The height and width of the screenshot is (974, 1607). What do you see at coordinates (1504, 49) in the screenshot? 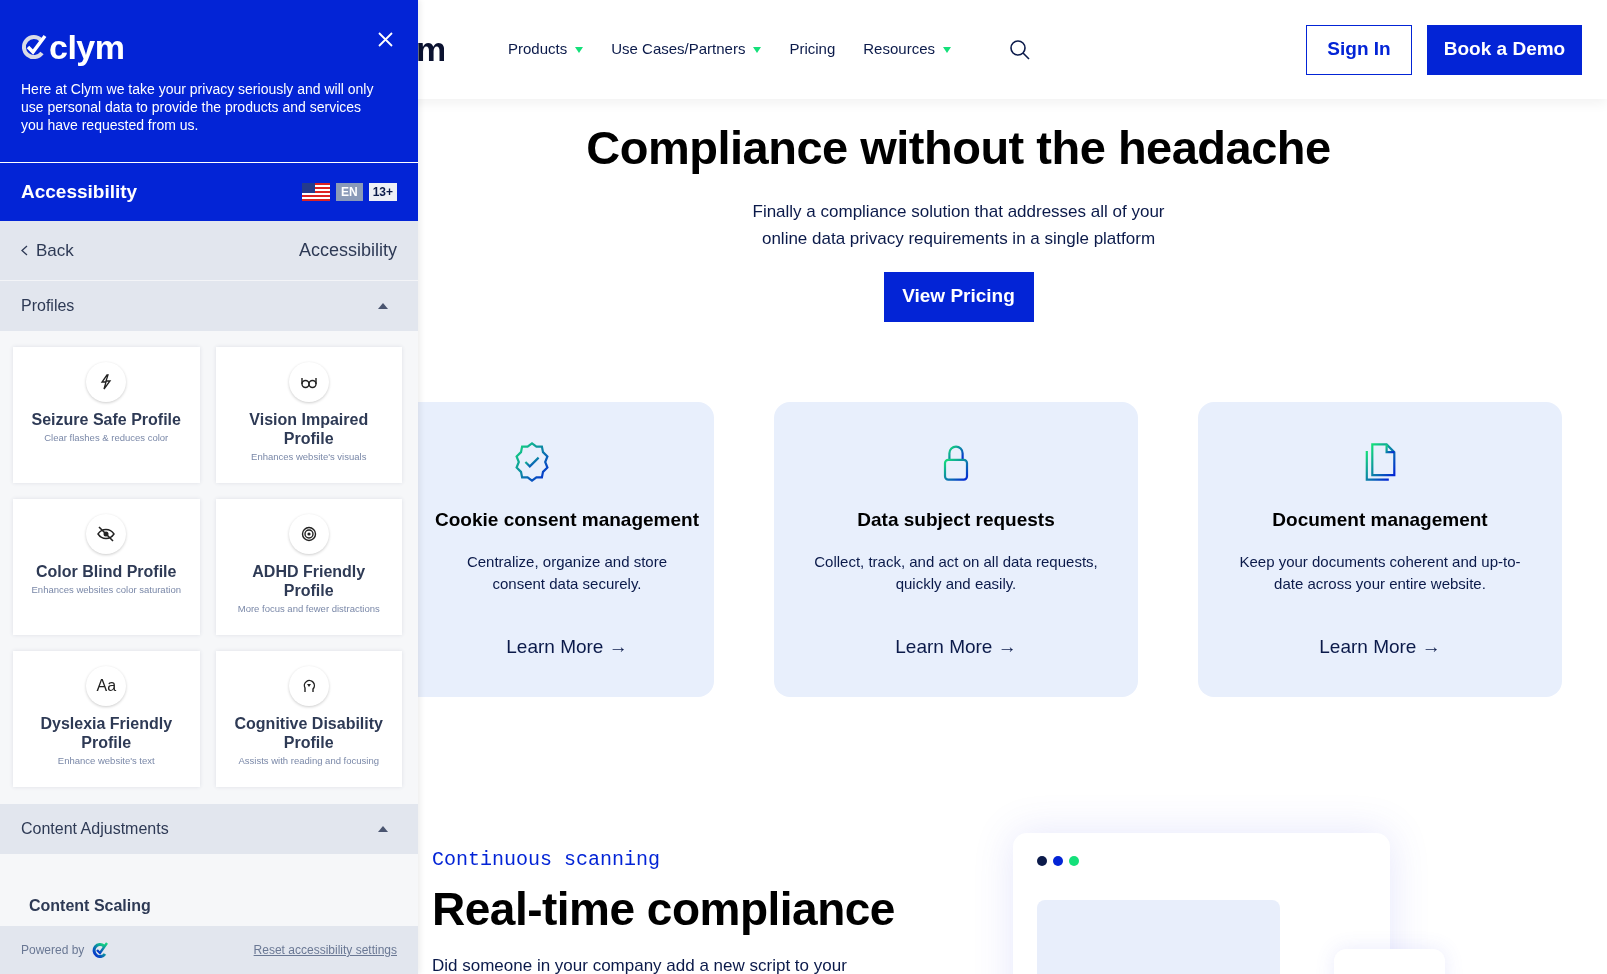
I see `book-demo-button: Book a Demo` at bounding box center [1504, 49].